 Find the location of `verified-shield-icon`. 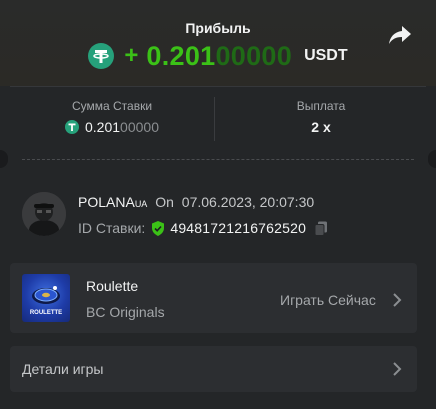

verified-shield-icon is located at coordinates (158, 228).